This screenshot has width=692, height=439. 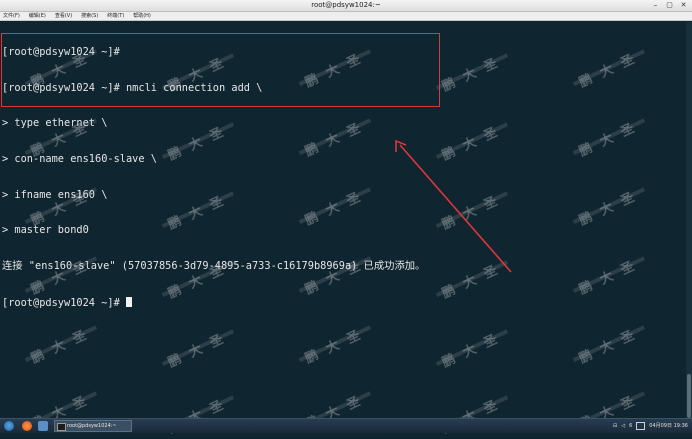 What do you see at coordinates (453, 206) in the screenshot?
I see `annotation-arrow` at bounding box center [453, 206].